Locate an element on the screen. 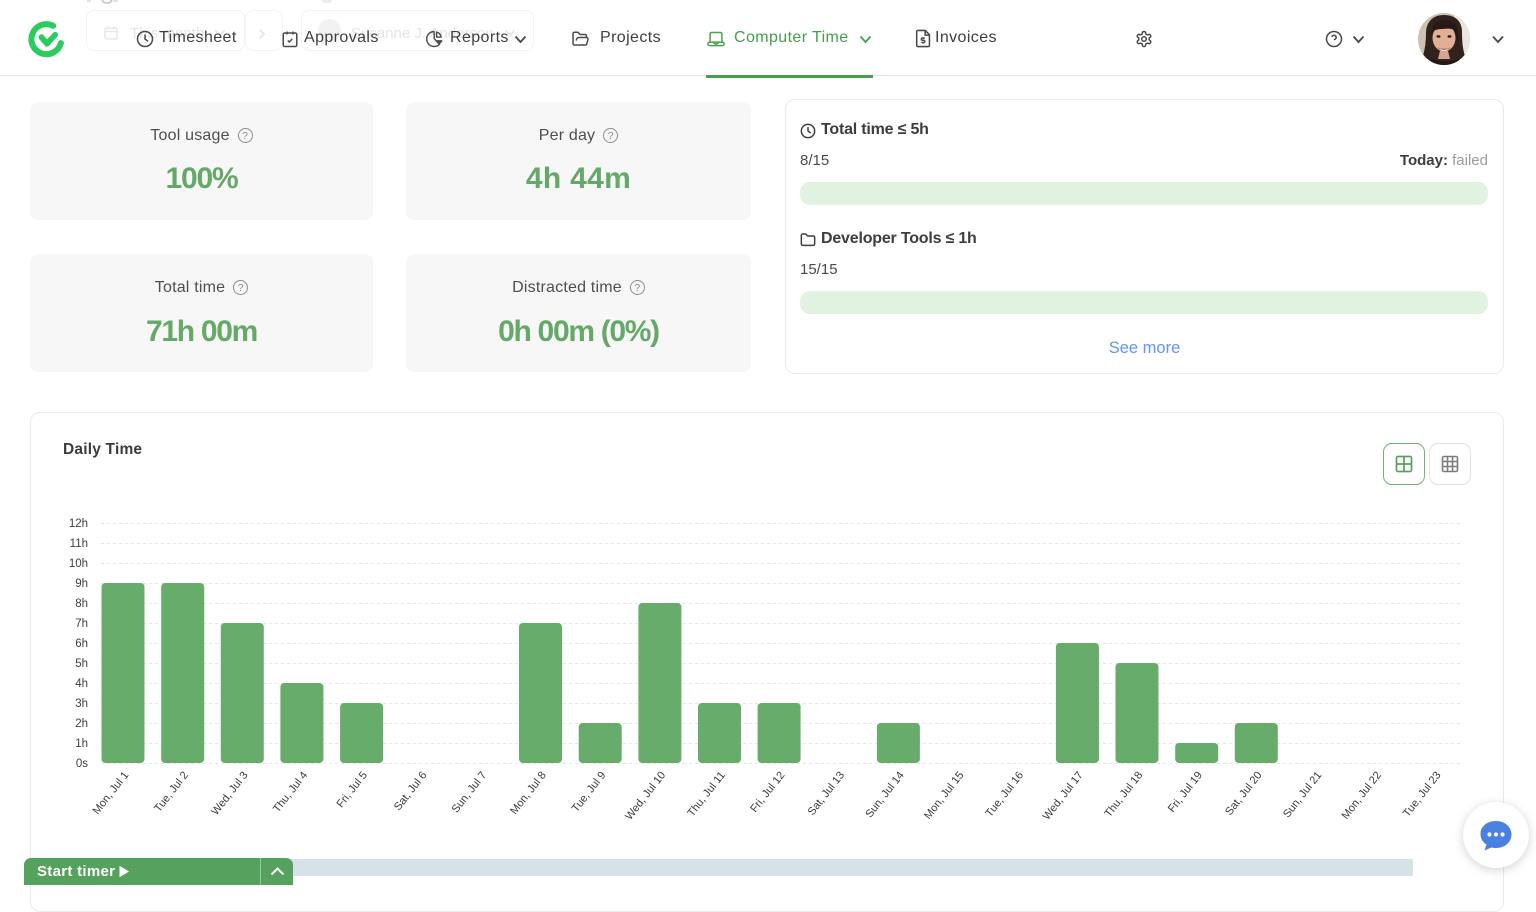 This screenshot has width=1536, height=912. svg-text: Sun, Jul 7 is located at coordinates (470, 792).